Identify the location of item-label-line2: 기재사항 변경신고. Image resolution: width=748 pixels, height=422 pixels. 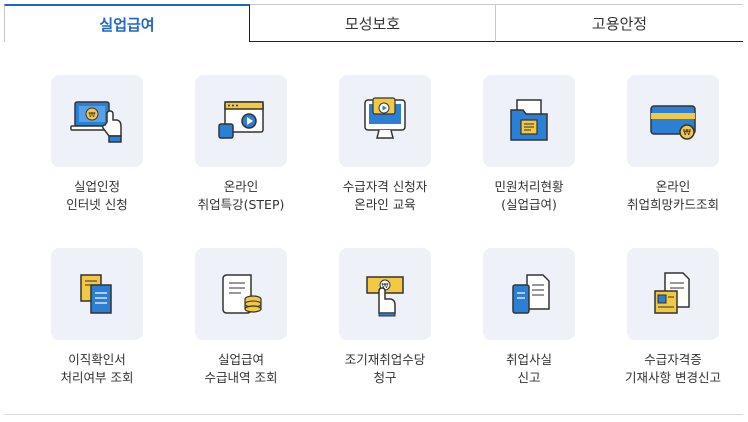
(673, 377).